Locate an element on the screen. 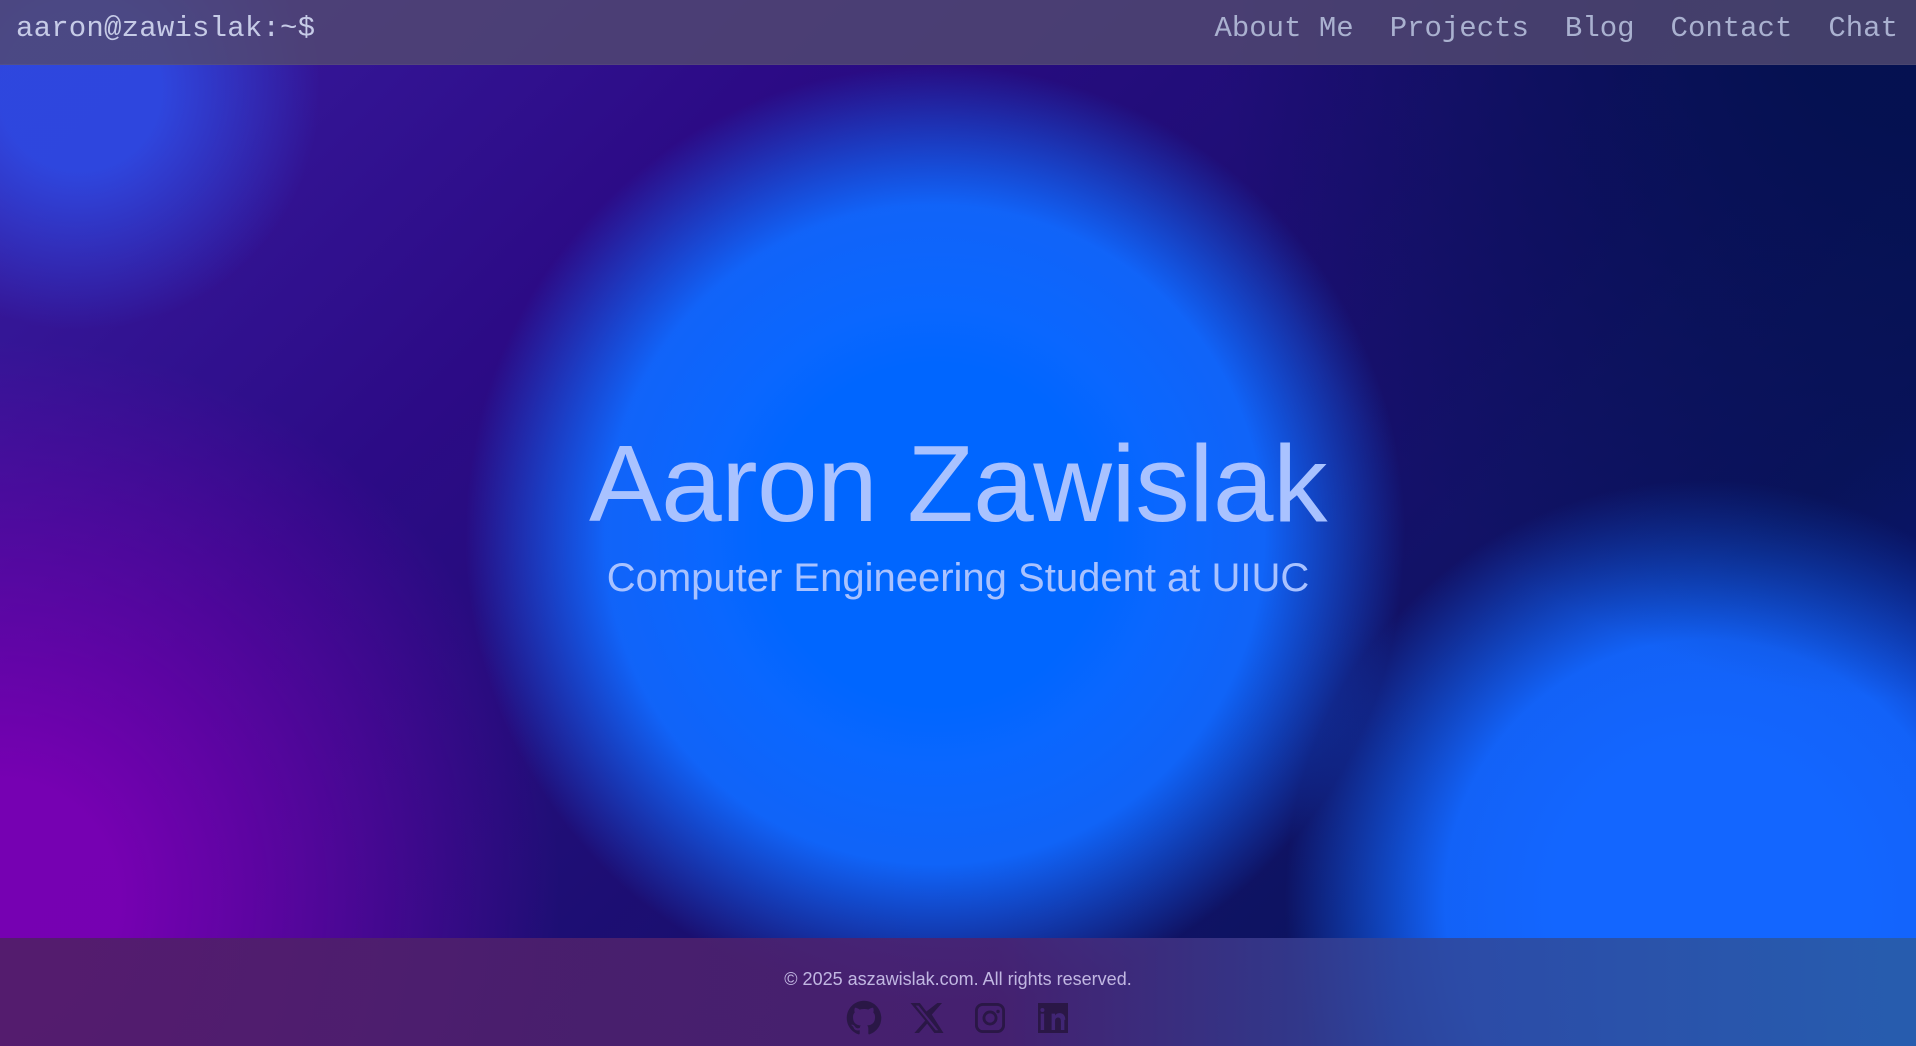 The height and width of the screenshot is (1046, 1916). x-icon is located at coordinates (927, 1018).